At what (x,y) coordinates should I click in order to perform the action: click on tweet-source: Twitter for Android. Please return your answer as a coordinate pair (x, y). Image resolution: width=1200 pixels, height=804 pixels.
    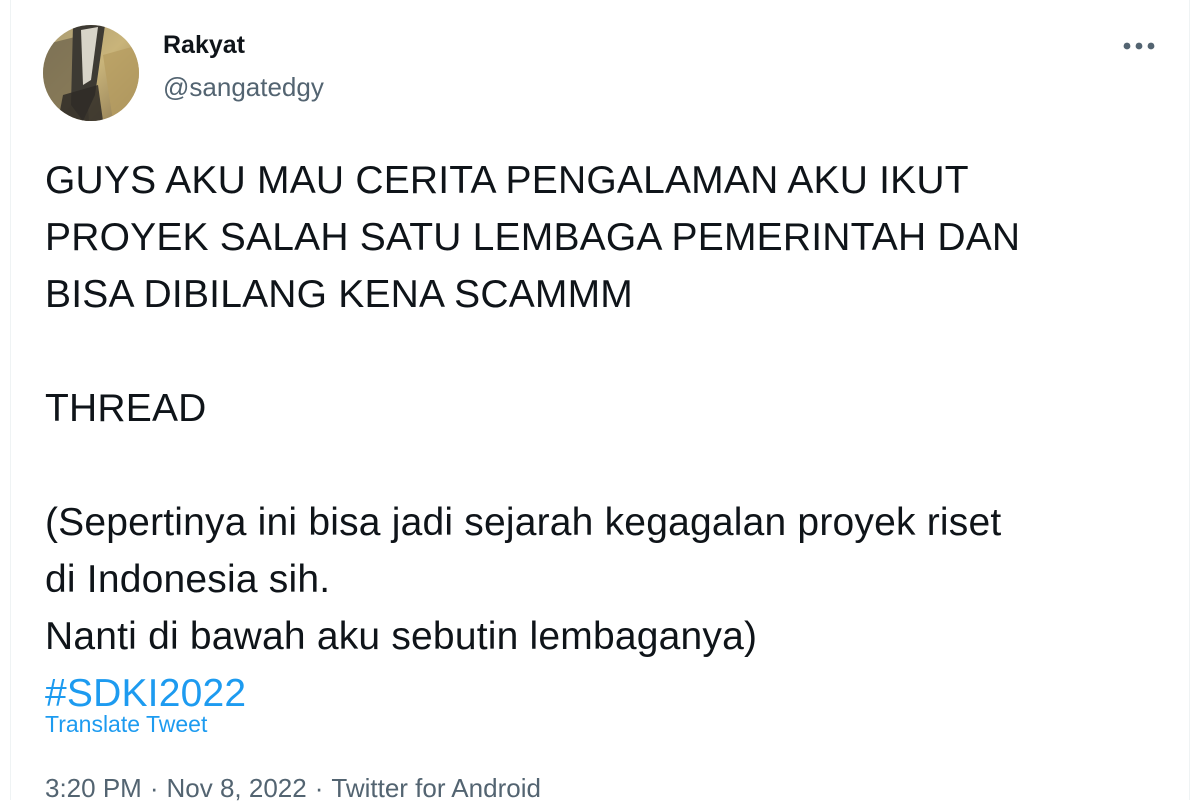
    Looking at the image, I should click on (436, 788).